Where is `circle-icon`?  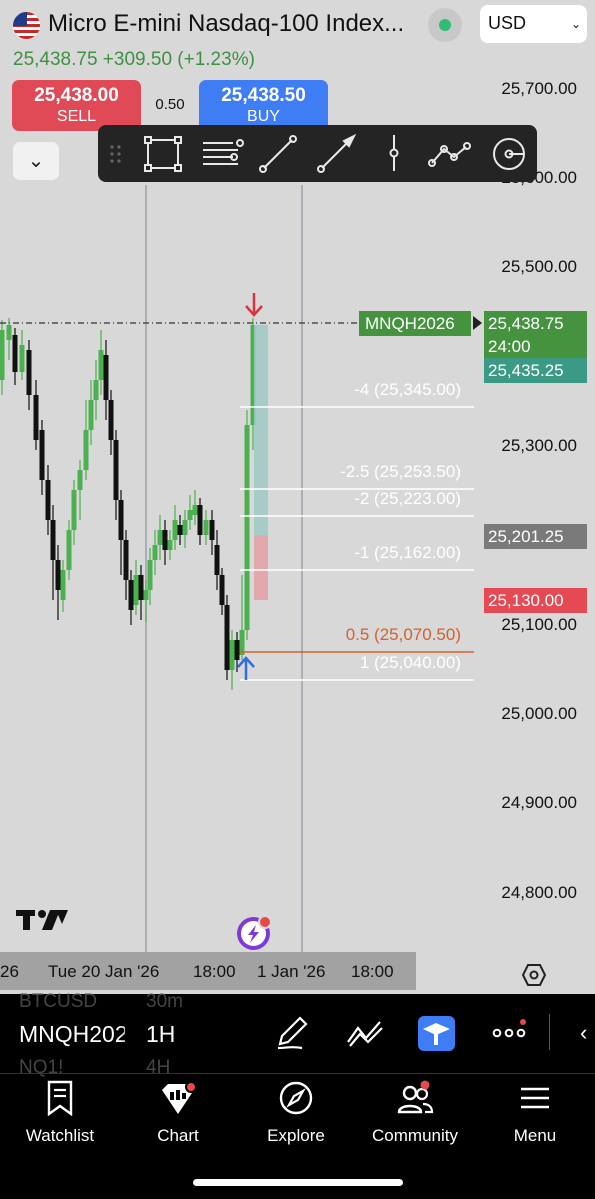 circle-icon is located at coordinates (509, 153).